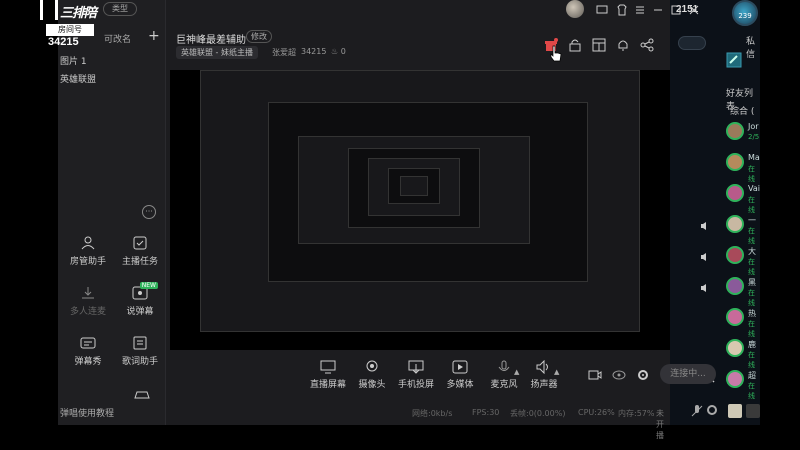 Image resolution: width=800 pixels, height=450 pixels. What do you see at coordinates (139, 362) in the screenshot?
I see `tool-label: 歌词助手` at bounding box center [139, 362].